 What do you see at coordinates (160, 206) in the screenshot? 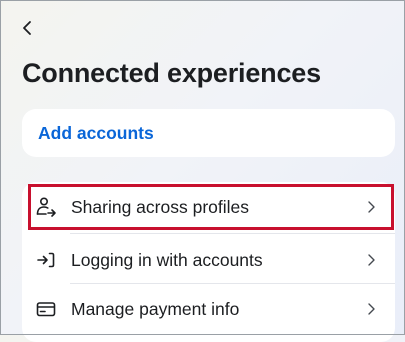
I see `list-item-label: Sharing across profiles` at bounding box center [160, 206].